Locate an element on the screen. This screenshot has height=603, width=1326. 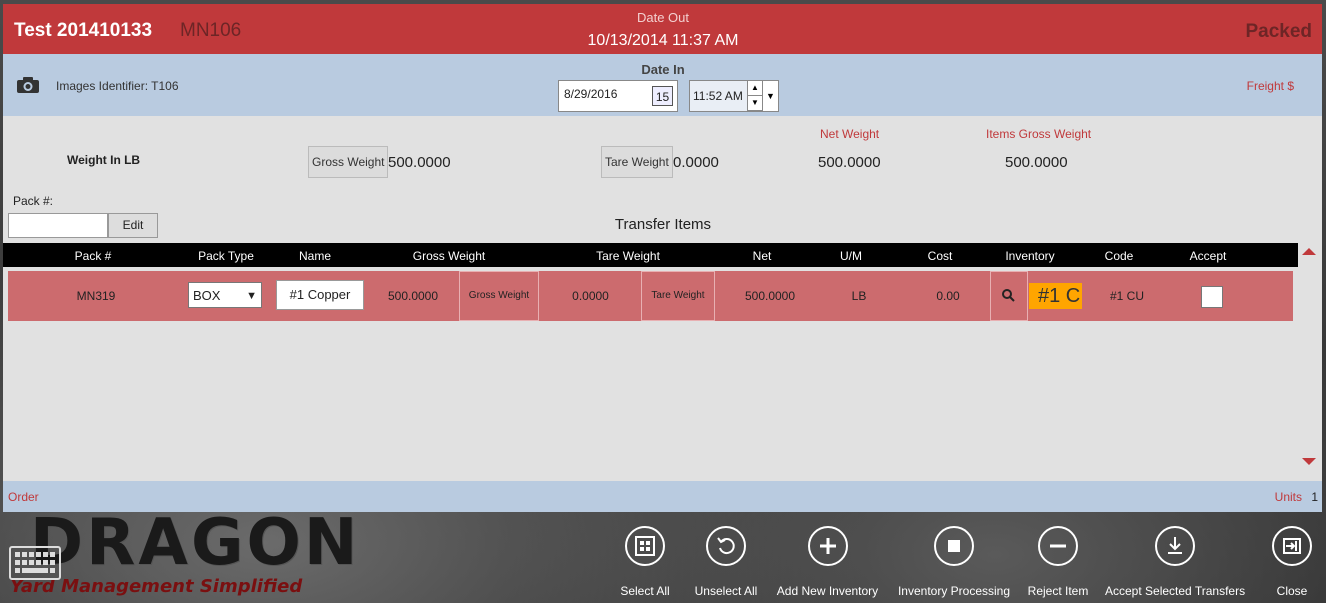
scroll-down-icon is located at coordinates (1309, 461).